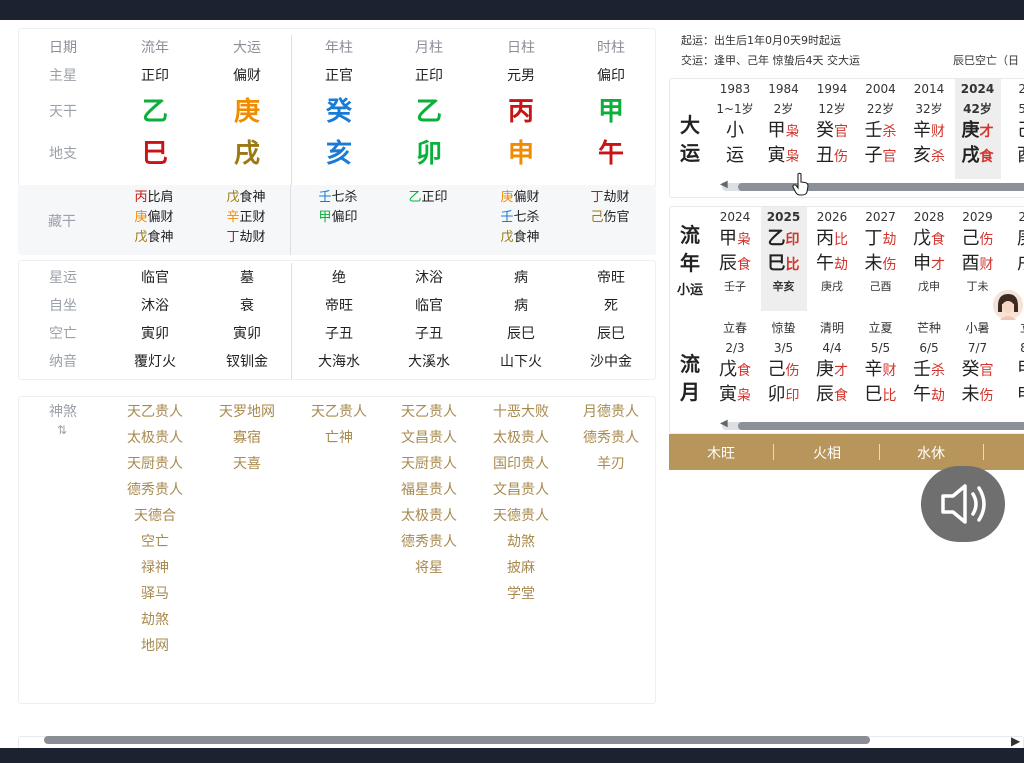 This screenshot has width=1024, height=763. Describe the element at coordinates (783, 348) in the screenshot. I see `liuyue-date: 3/5` at that location.